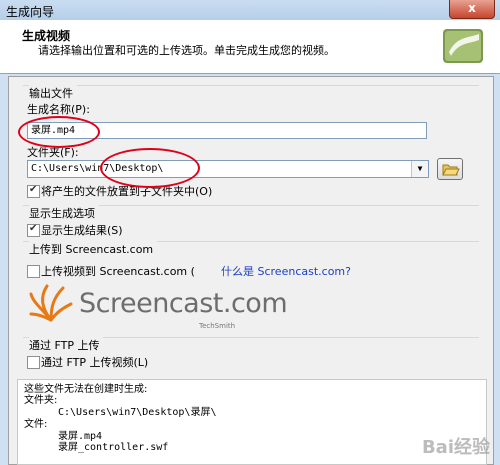  I want to click on folder-open-icon, so click(451, 170).